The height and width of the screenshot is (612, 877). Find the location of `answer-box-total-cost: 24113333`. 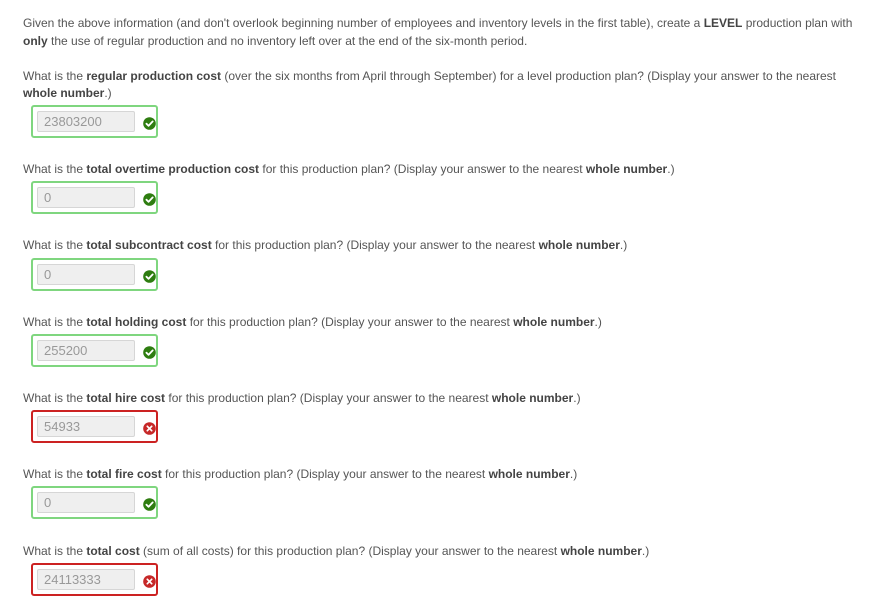

answer-box-total-cost: 24113333 is located at coordinates (94, 579).